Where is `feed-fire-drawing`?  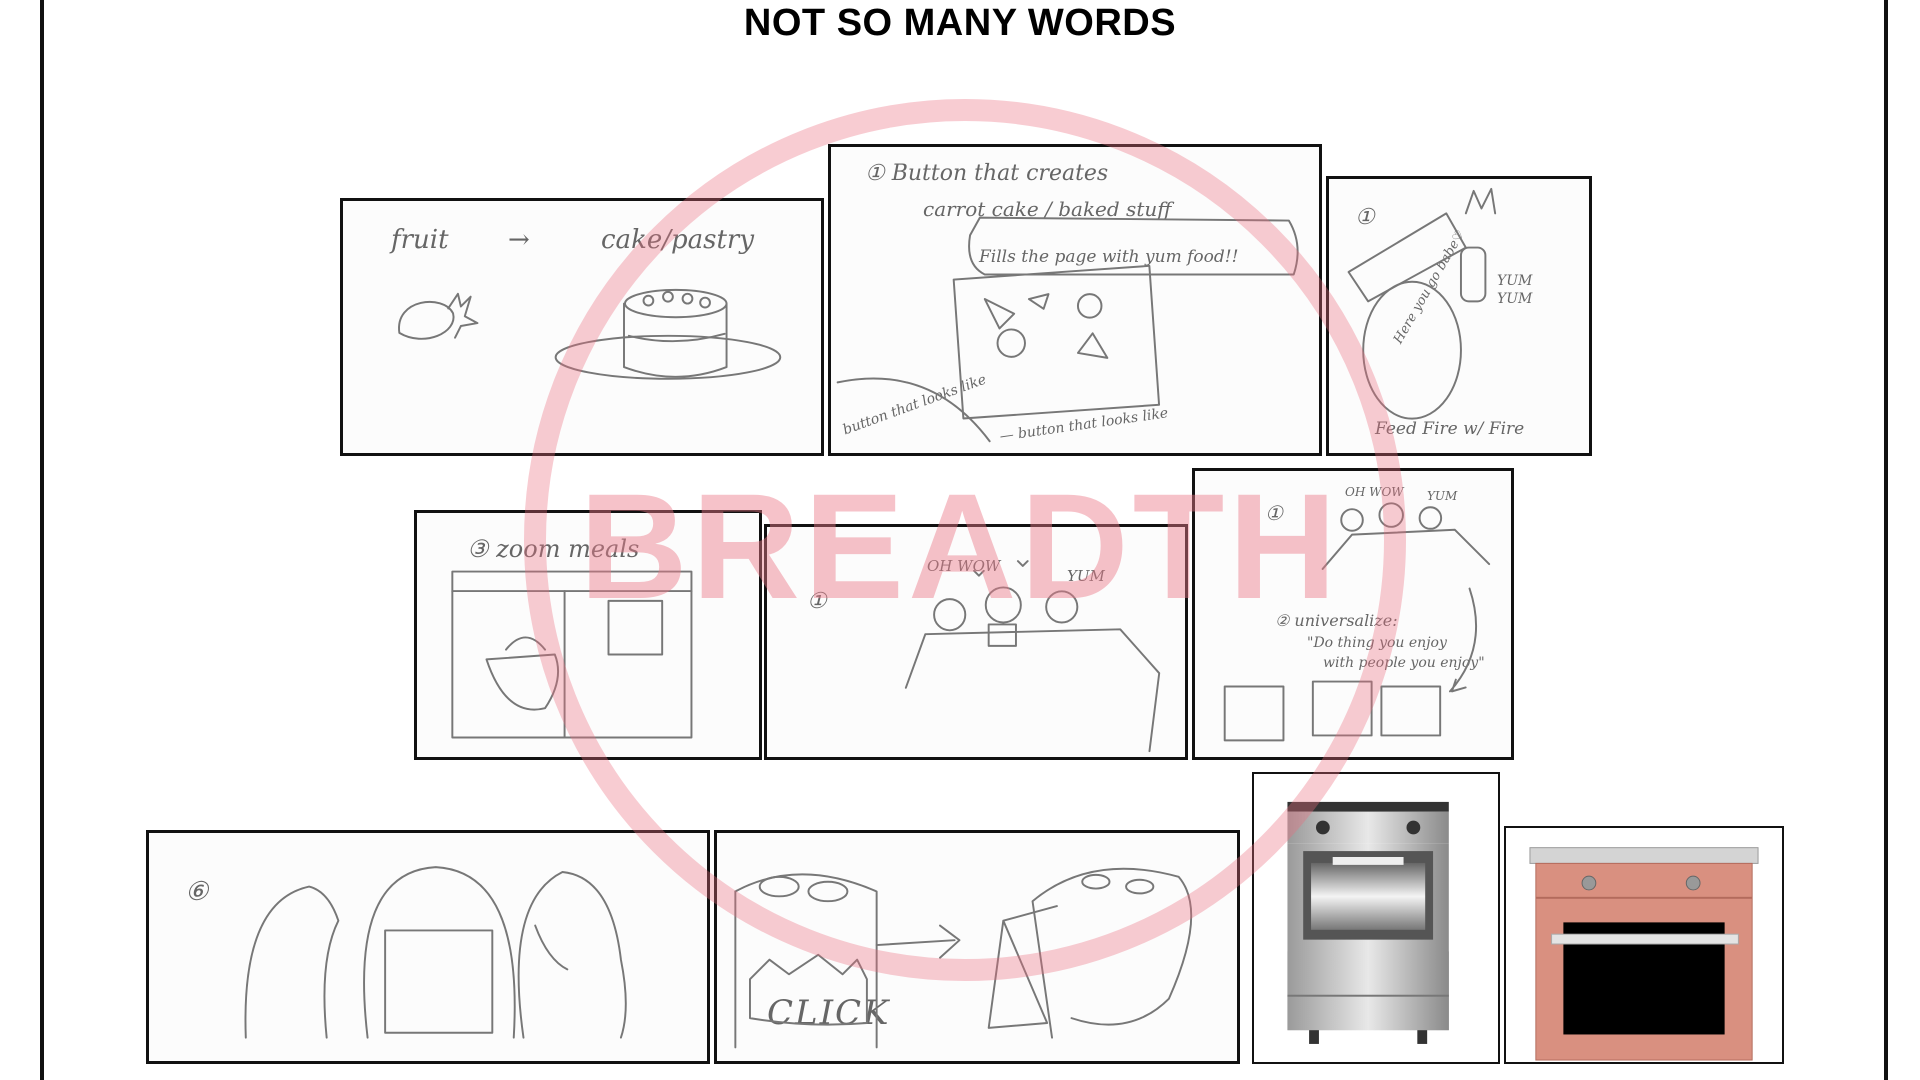
feed-fire-drawing is located at coordinates (1422, 303).